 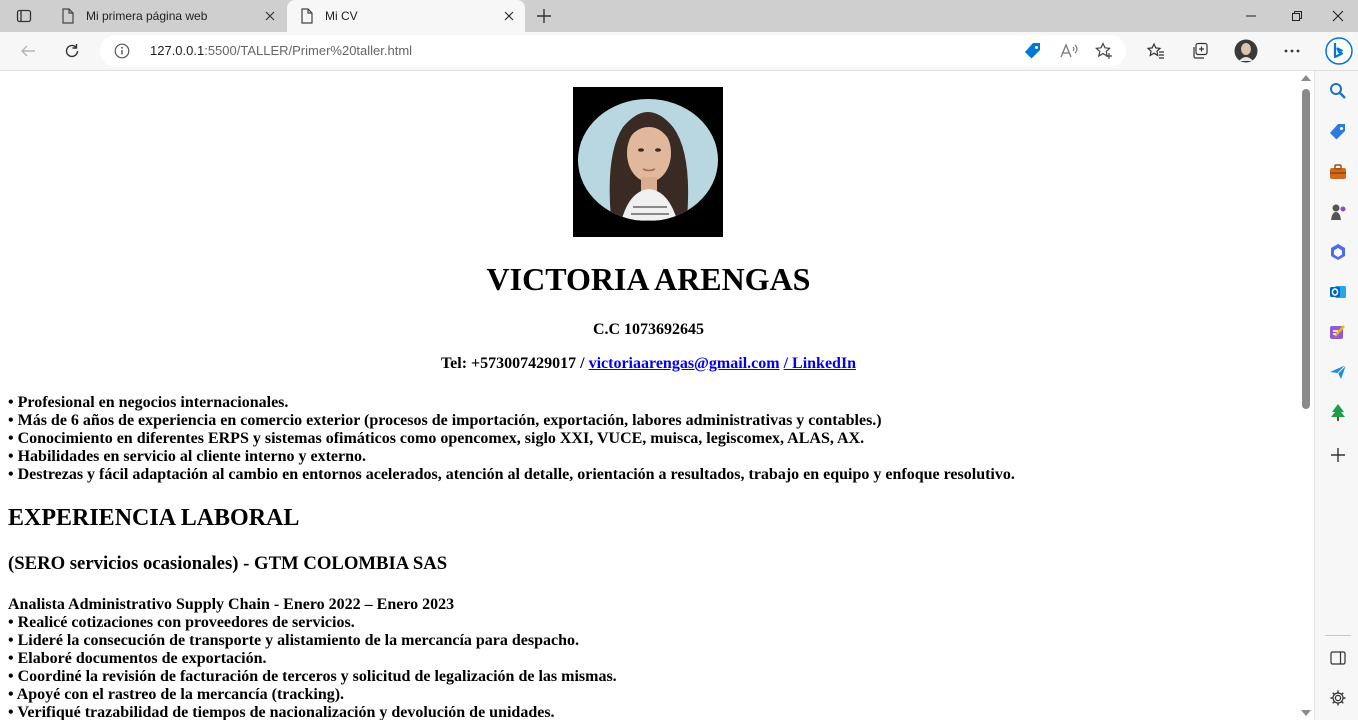 I want to click on outlook-icon, so click(x=1338, y=292).